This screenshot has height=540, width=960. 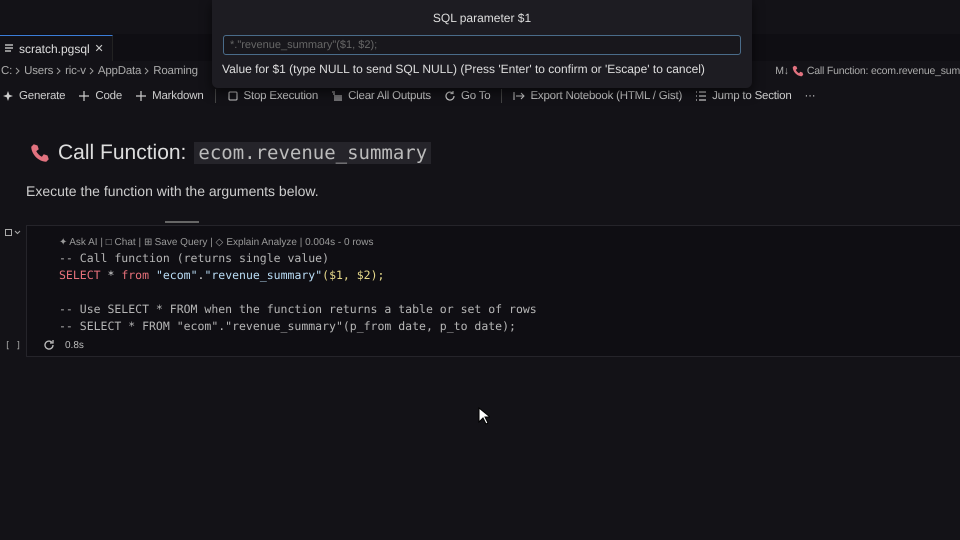 I want to click on input-hint: Value for $1 (type NULL to send SQL NULL) (Press 'Enter' to confirm or 'Escape' to cancel), so click(x=463, y=69).